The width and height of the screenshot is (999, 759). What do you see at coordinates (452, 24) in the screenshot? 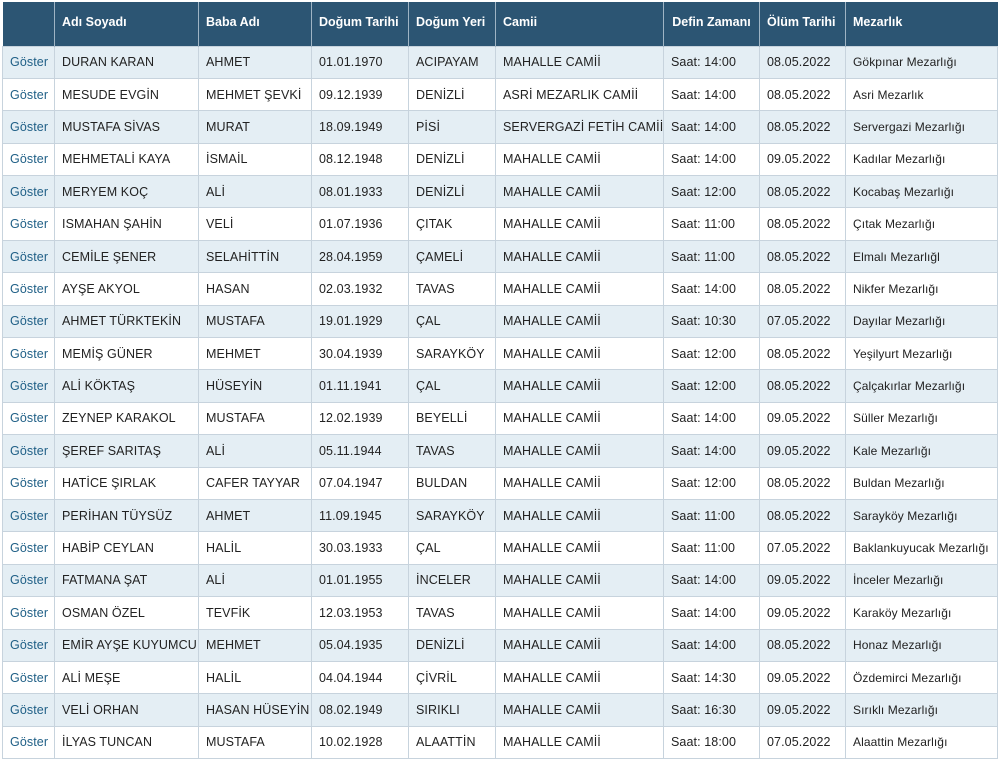
I see `header-birth-place: Doğum Yeri` at bounding box center [452, 24].